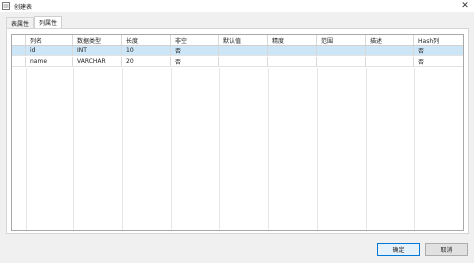  I want to click on cancel-button: 取消, so click(446, 249).